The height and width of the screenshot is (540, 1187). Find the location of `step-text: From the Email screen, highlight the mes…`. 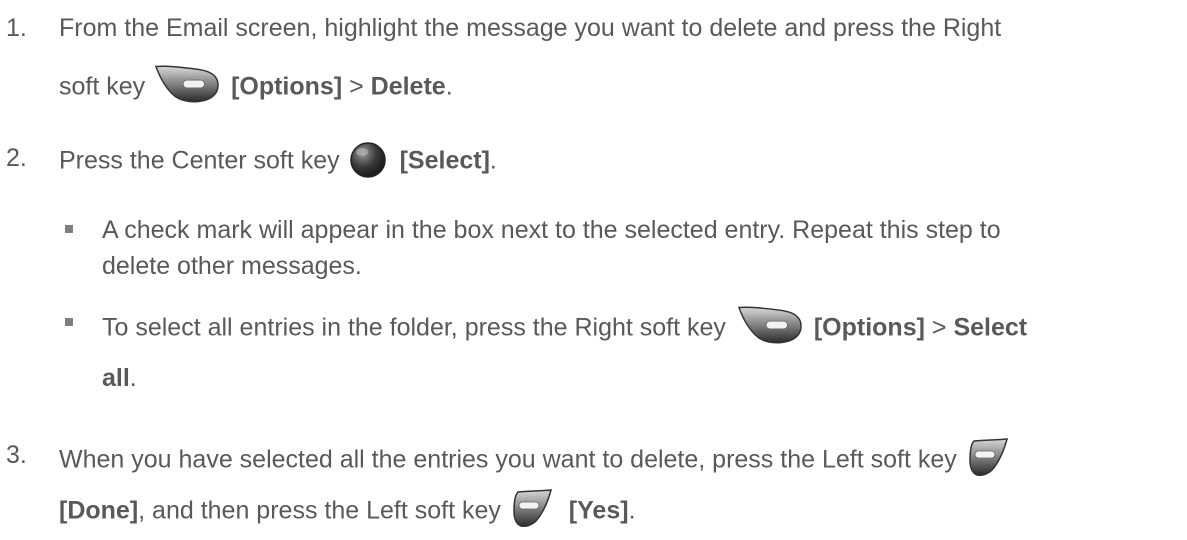

step-text: From the Email screen, highlight the mes… is located at coordinates (530, 28).